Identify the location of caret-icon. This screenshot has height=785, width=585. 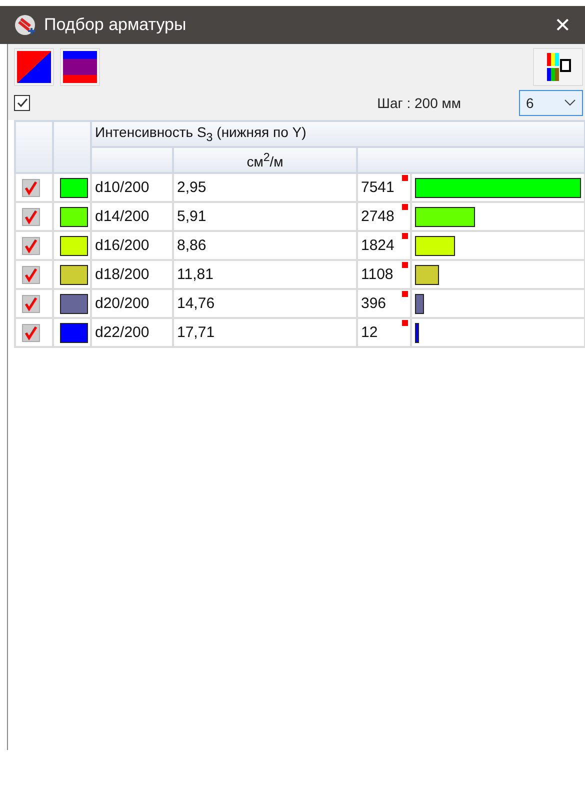
(570, 103).